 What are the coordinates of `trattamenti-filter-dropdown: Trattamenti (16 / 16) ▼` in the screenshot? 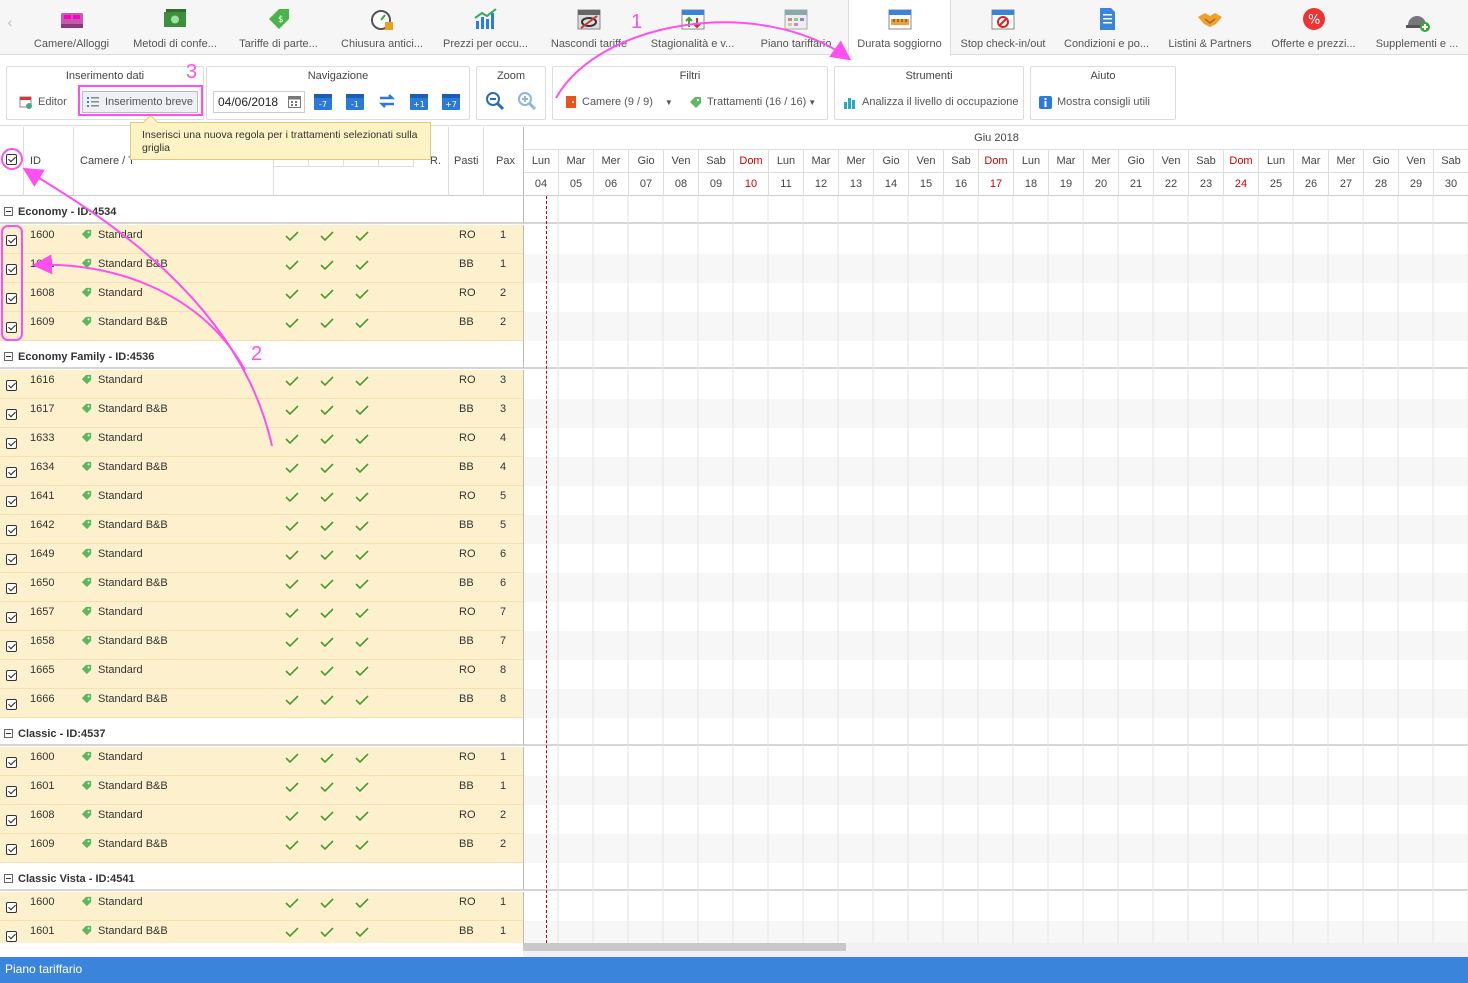 It's located at (752, 102).